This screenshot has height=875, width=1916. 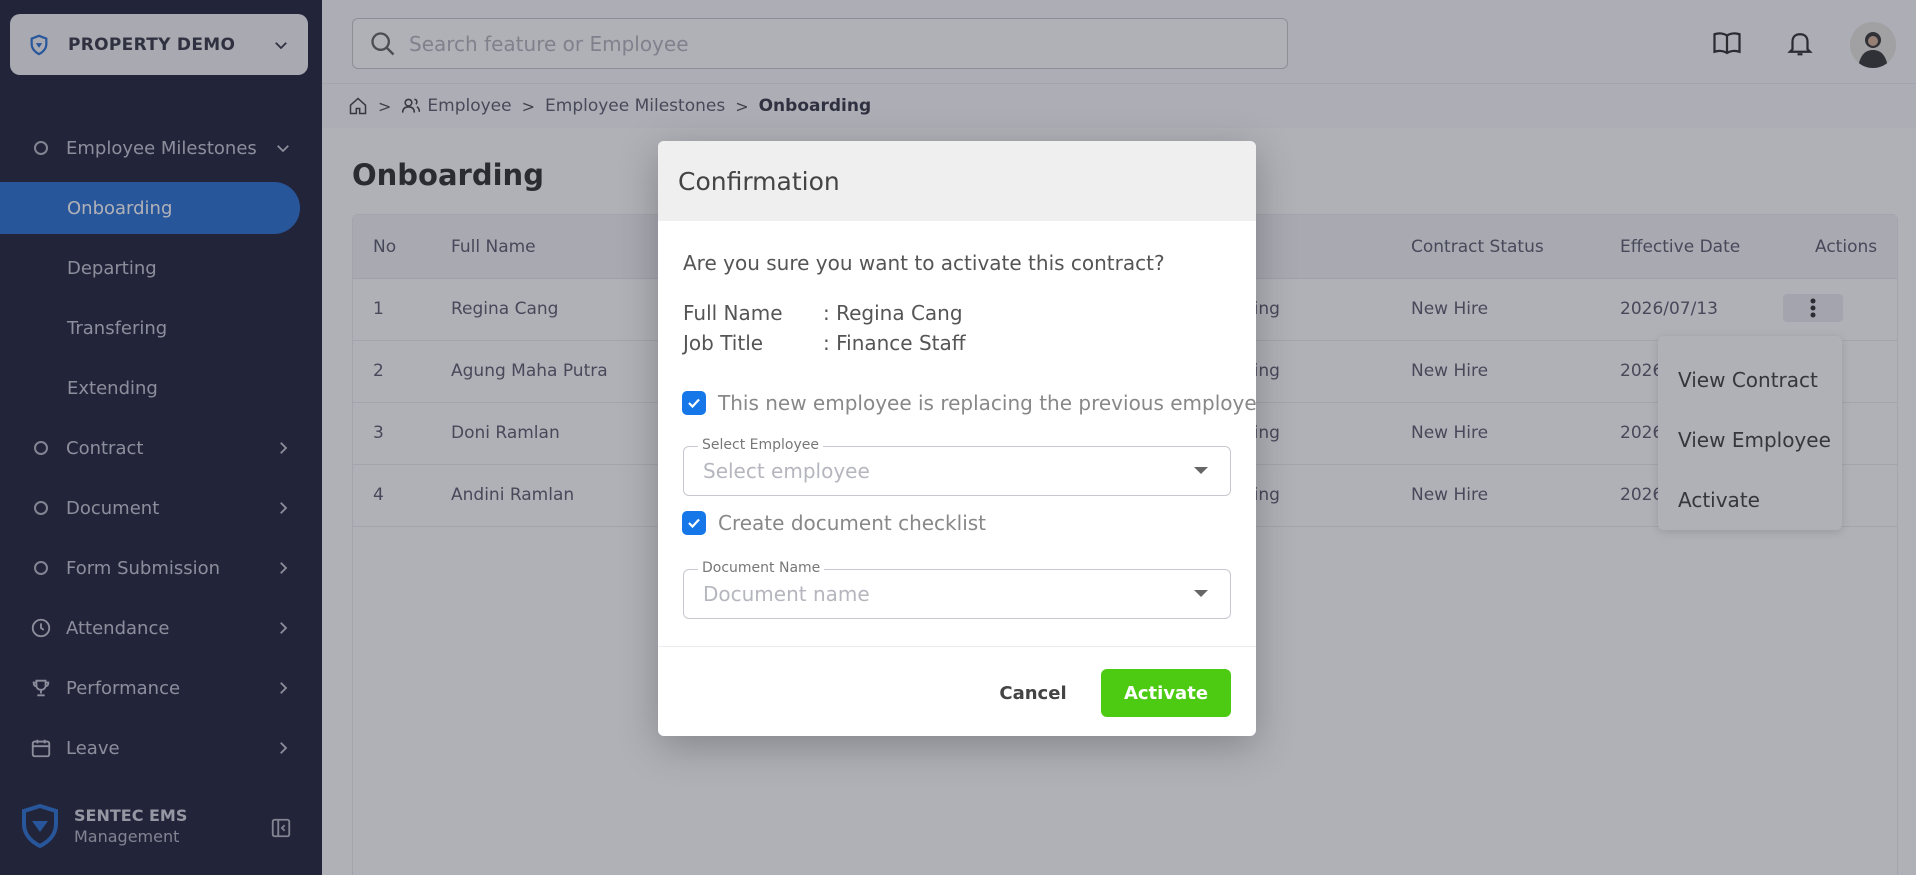 What do you see at coordinates (894, 343) in the screenshot?
I see `job-title-value: : Finance Staff` at bounding box center [894, 343].